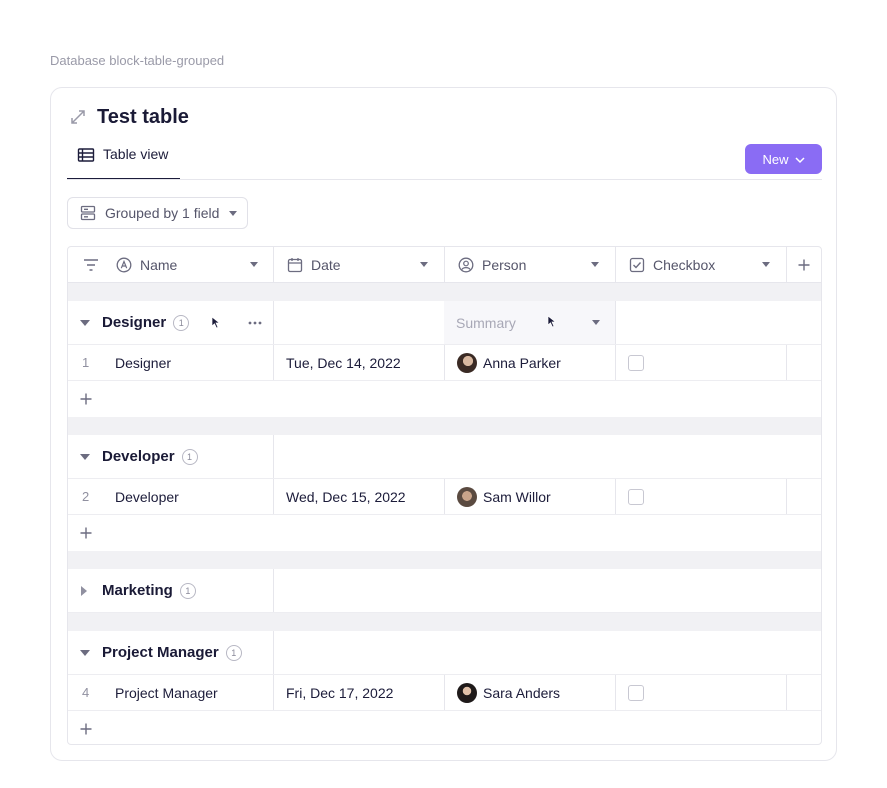  I want to click on expand-icon, so click(78, 117).